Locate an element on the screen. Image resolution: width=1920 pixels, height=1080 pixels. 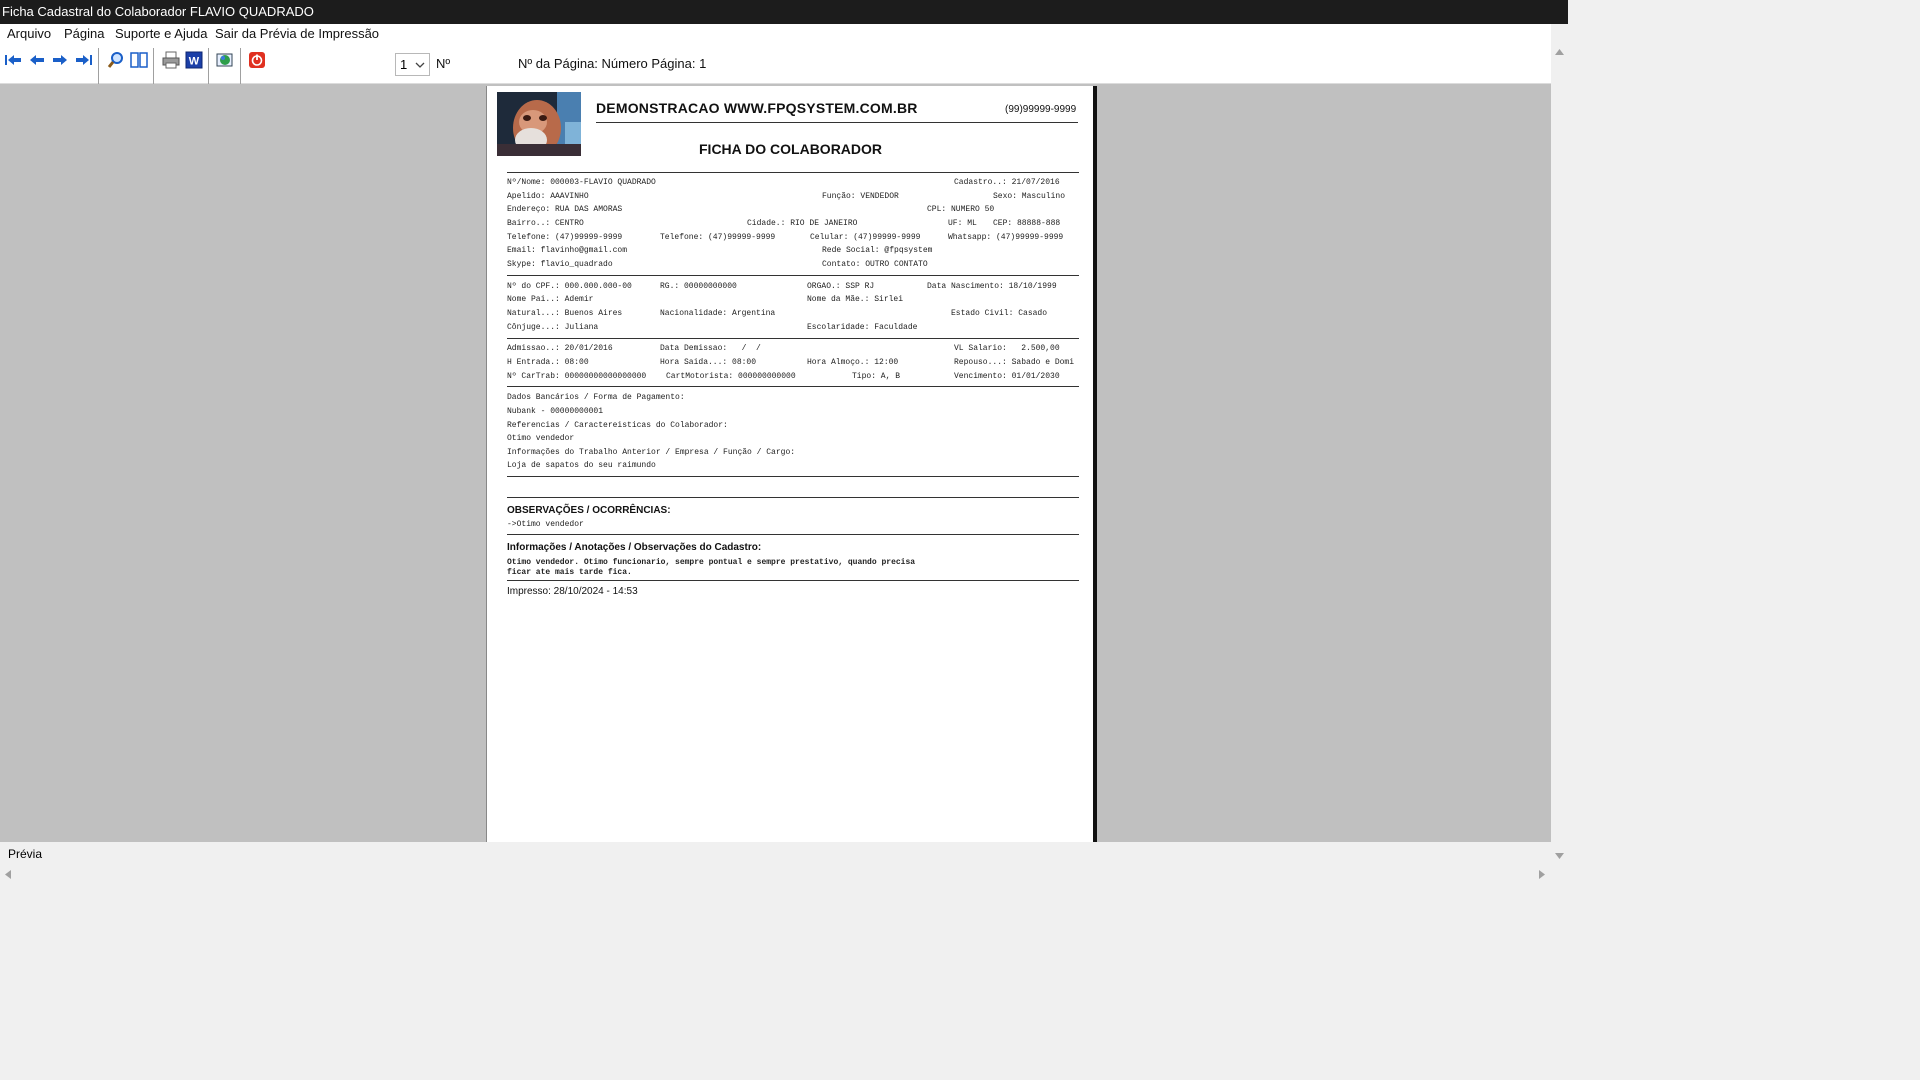
references-value: Otimo vendedor is located at coordinates (541, 438).